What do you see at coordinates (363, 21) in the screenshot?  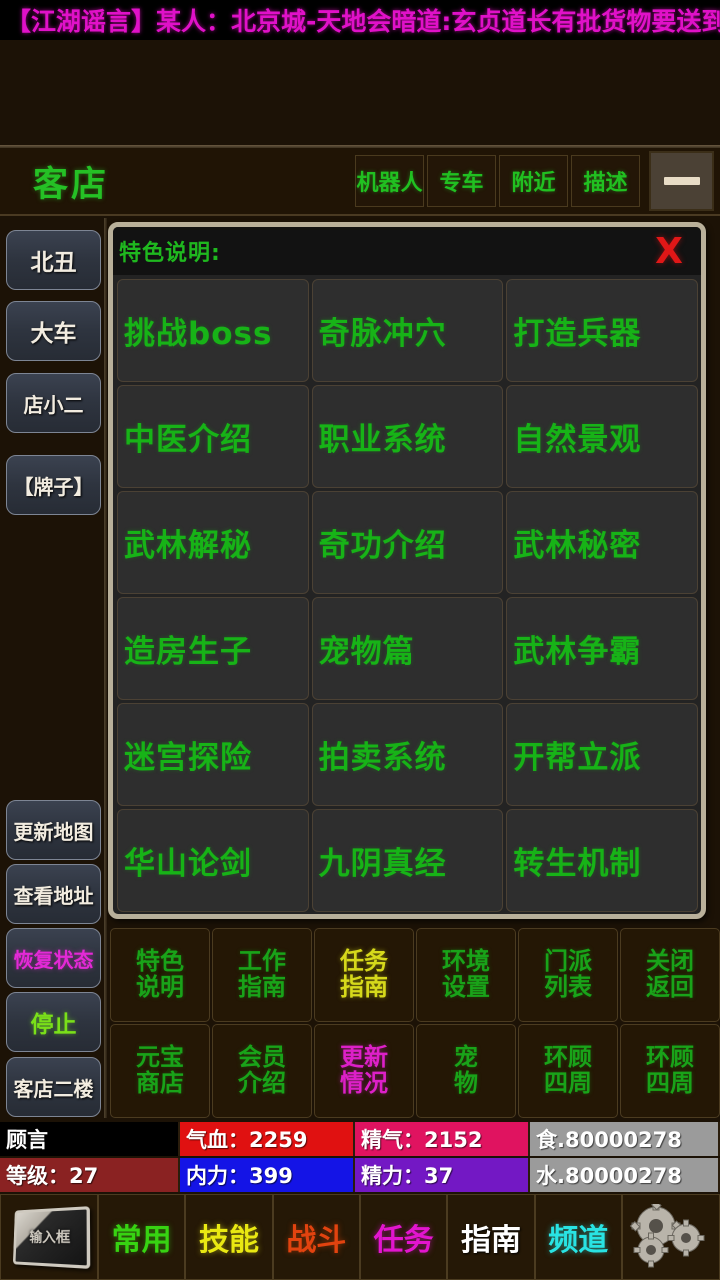 I see `rumor-banner-text: 【江湖谣言】某人：北京城-天地会暗道:玄贞道长有批货物要送到` at bounding box center [363, 21].